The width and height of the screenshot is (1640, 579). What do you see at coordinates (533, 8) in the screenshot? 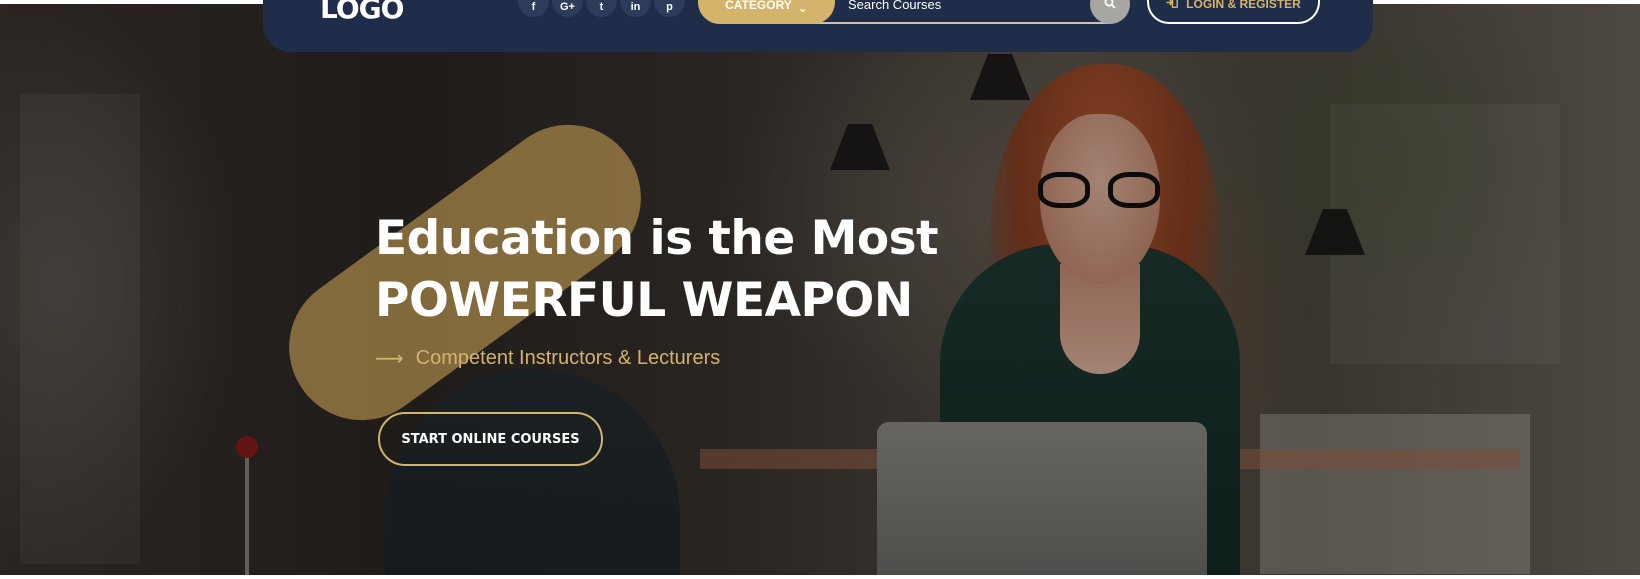
I see `facebook-icon: f` at bounding box center [533, 8].